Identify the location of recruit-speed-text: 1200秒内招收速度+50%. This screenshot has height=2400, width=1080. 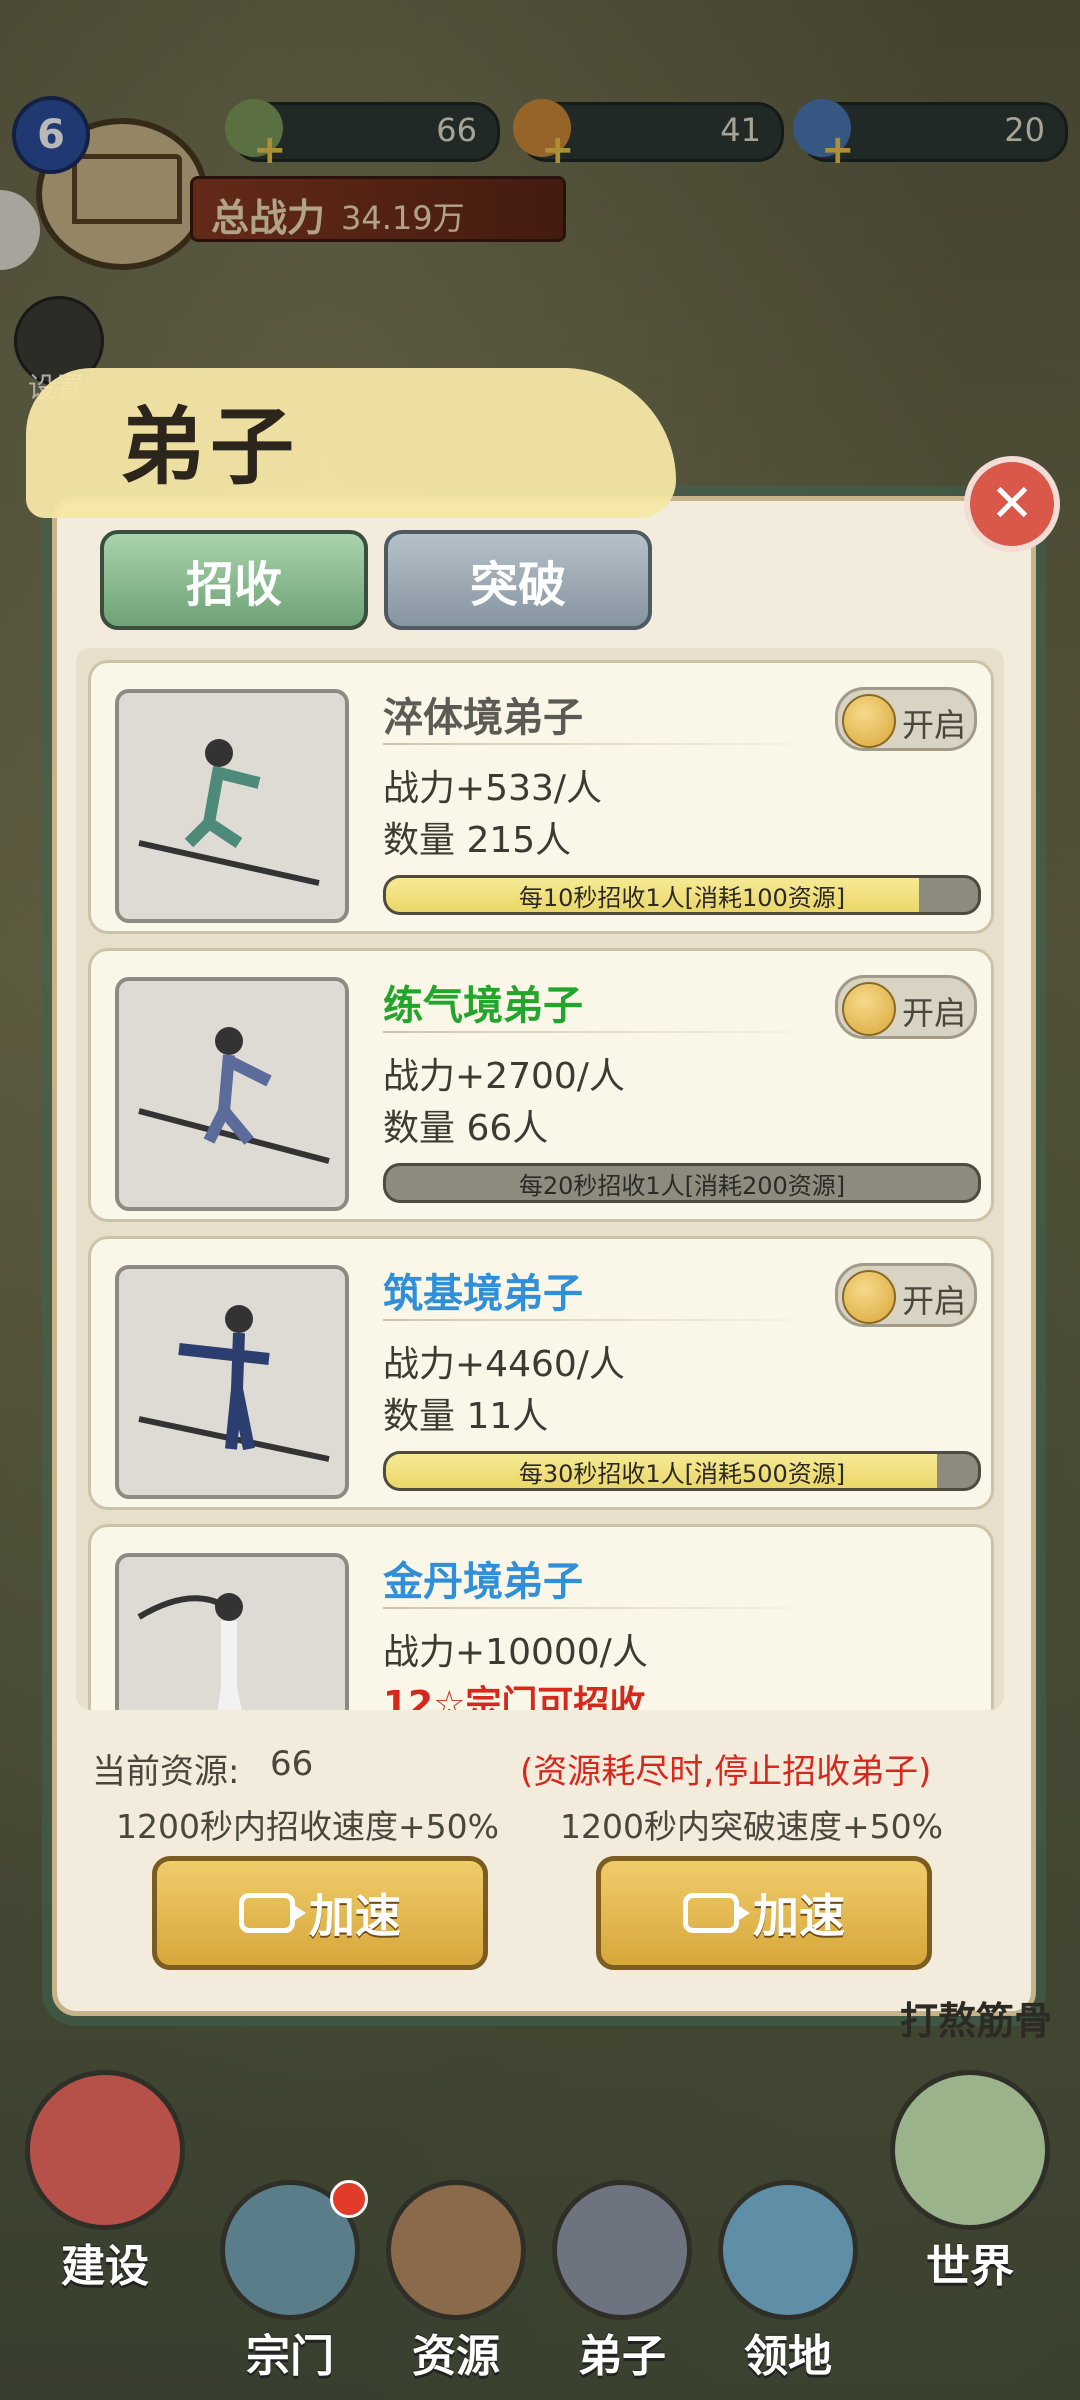
(307, 1826).